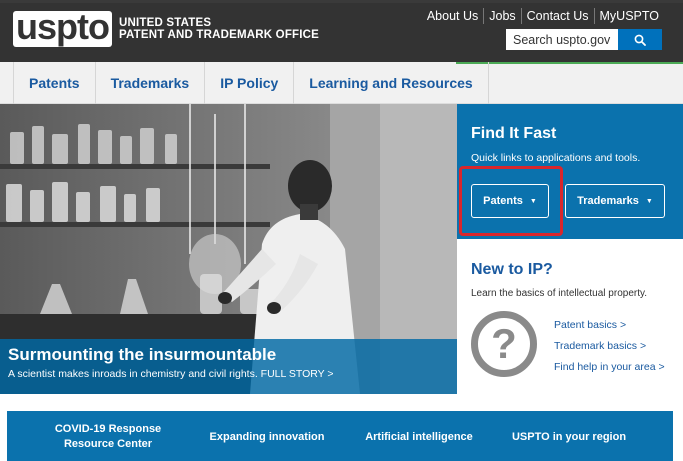  I want to click on search-input, so click(562, 39).